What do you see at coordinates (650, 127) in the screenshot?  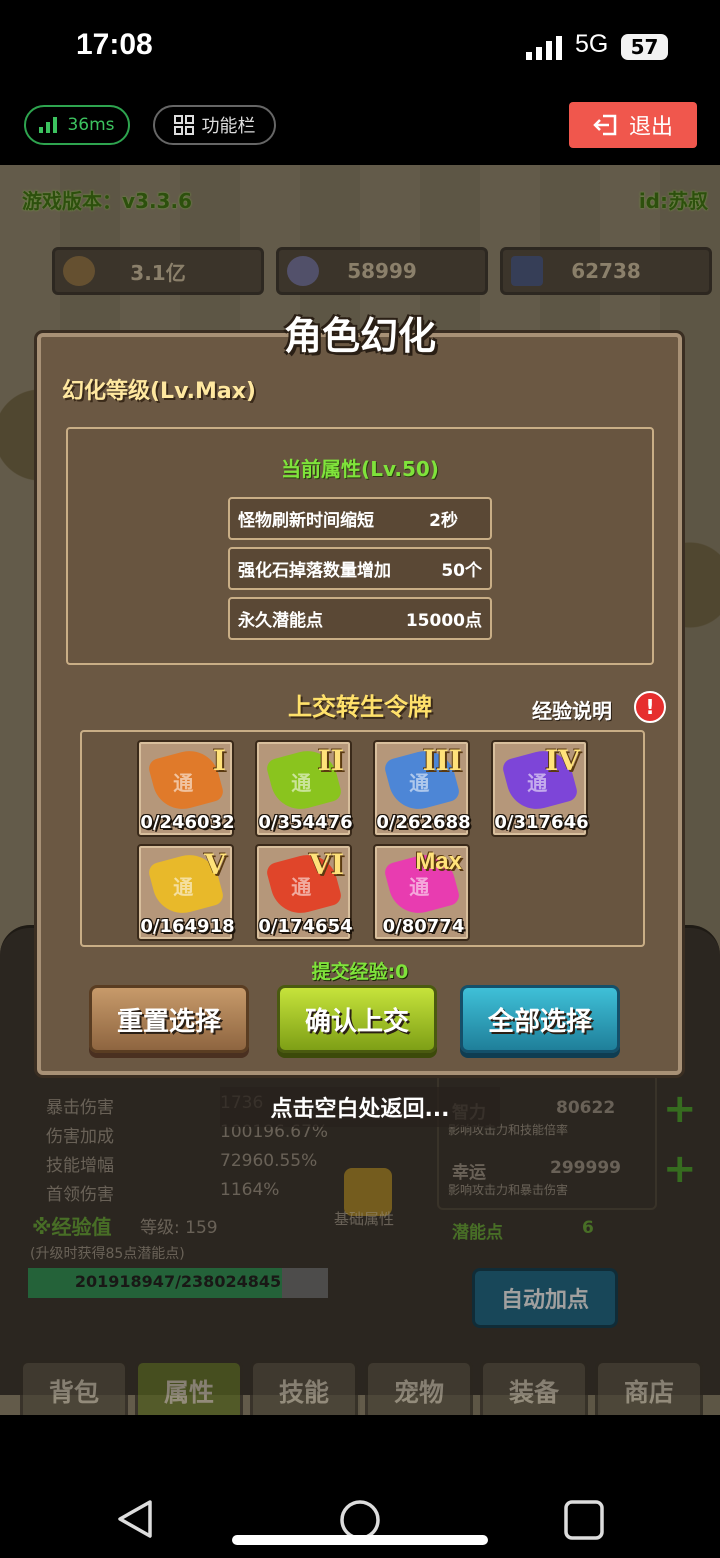 I see `exit-label: 退出` at bounding box center [650, 127].